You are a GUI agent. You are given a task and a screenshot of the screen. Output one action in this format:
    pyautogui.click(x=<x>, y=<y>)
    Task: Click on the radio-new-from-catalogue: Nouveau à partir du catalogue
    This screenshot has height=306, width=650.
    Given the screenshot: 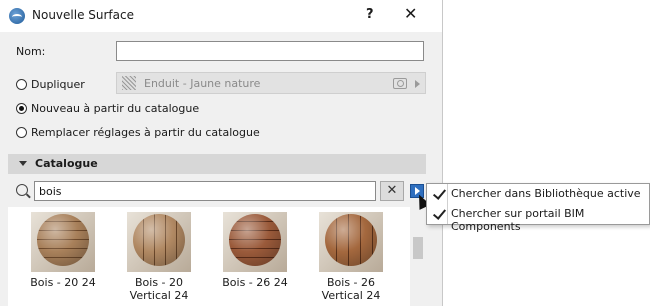 What is the action you would take?
    pyautogui.click(x=107, y=108)
    